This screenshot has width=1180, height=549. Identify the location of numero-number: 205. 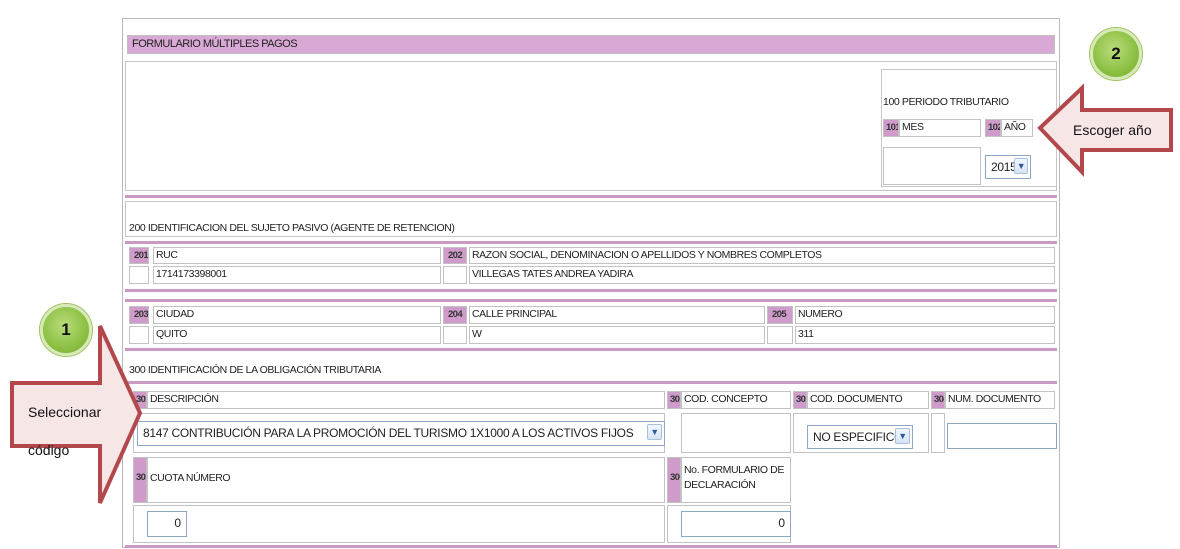
(780, 315).